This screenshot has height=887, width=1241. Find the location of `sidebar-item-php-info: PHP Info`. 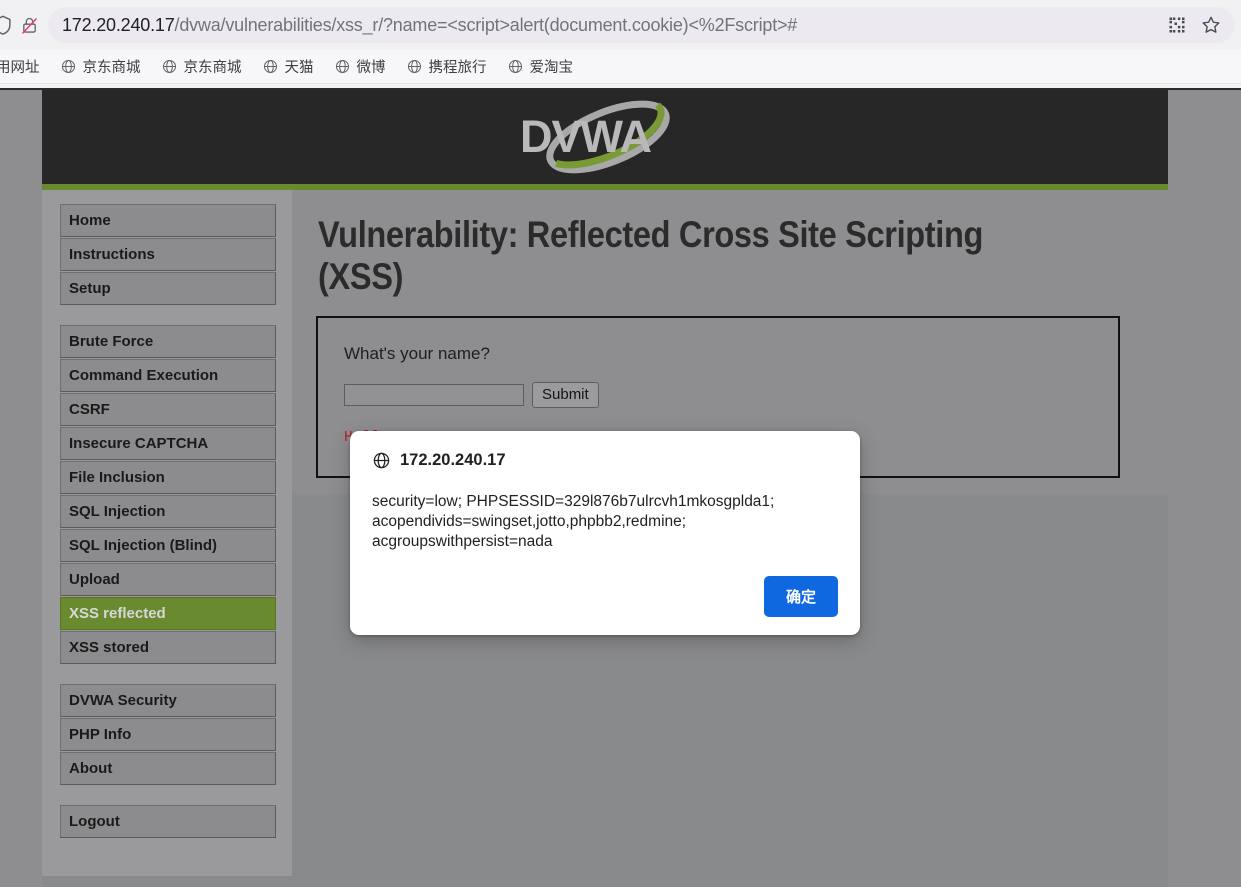

sidebar-item-php-info: PHP Info is located at coordinates (168, 734).